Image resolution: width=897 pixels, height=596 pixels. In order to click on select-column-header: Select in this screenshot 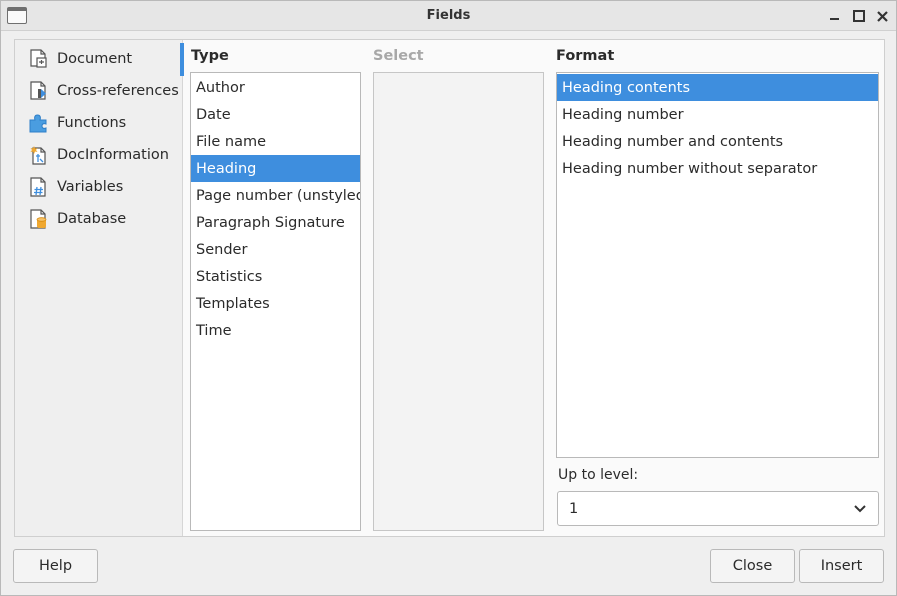, I will do `click(398, 56)`.